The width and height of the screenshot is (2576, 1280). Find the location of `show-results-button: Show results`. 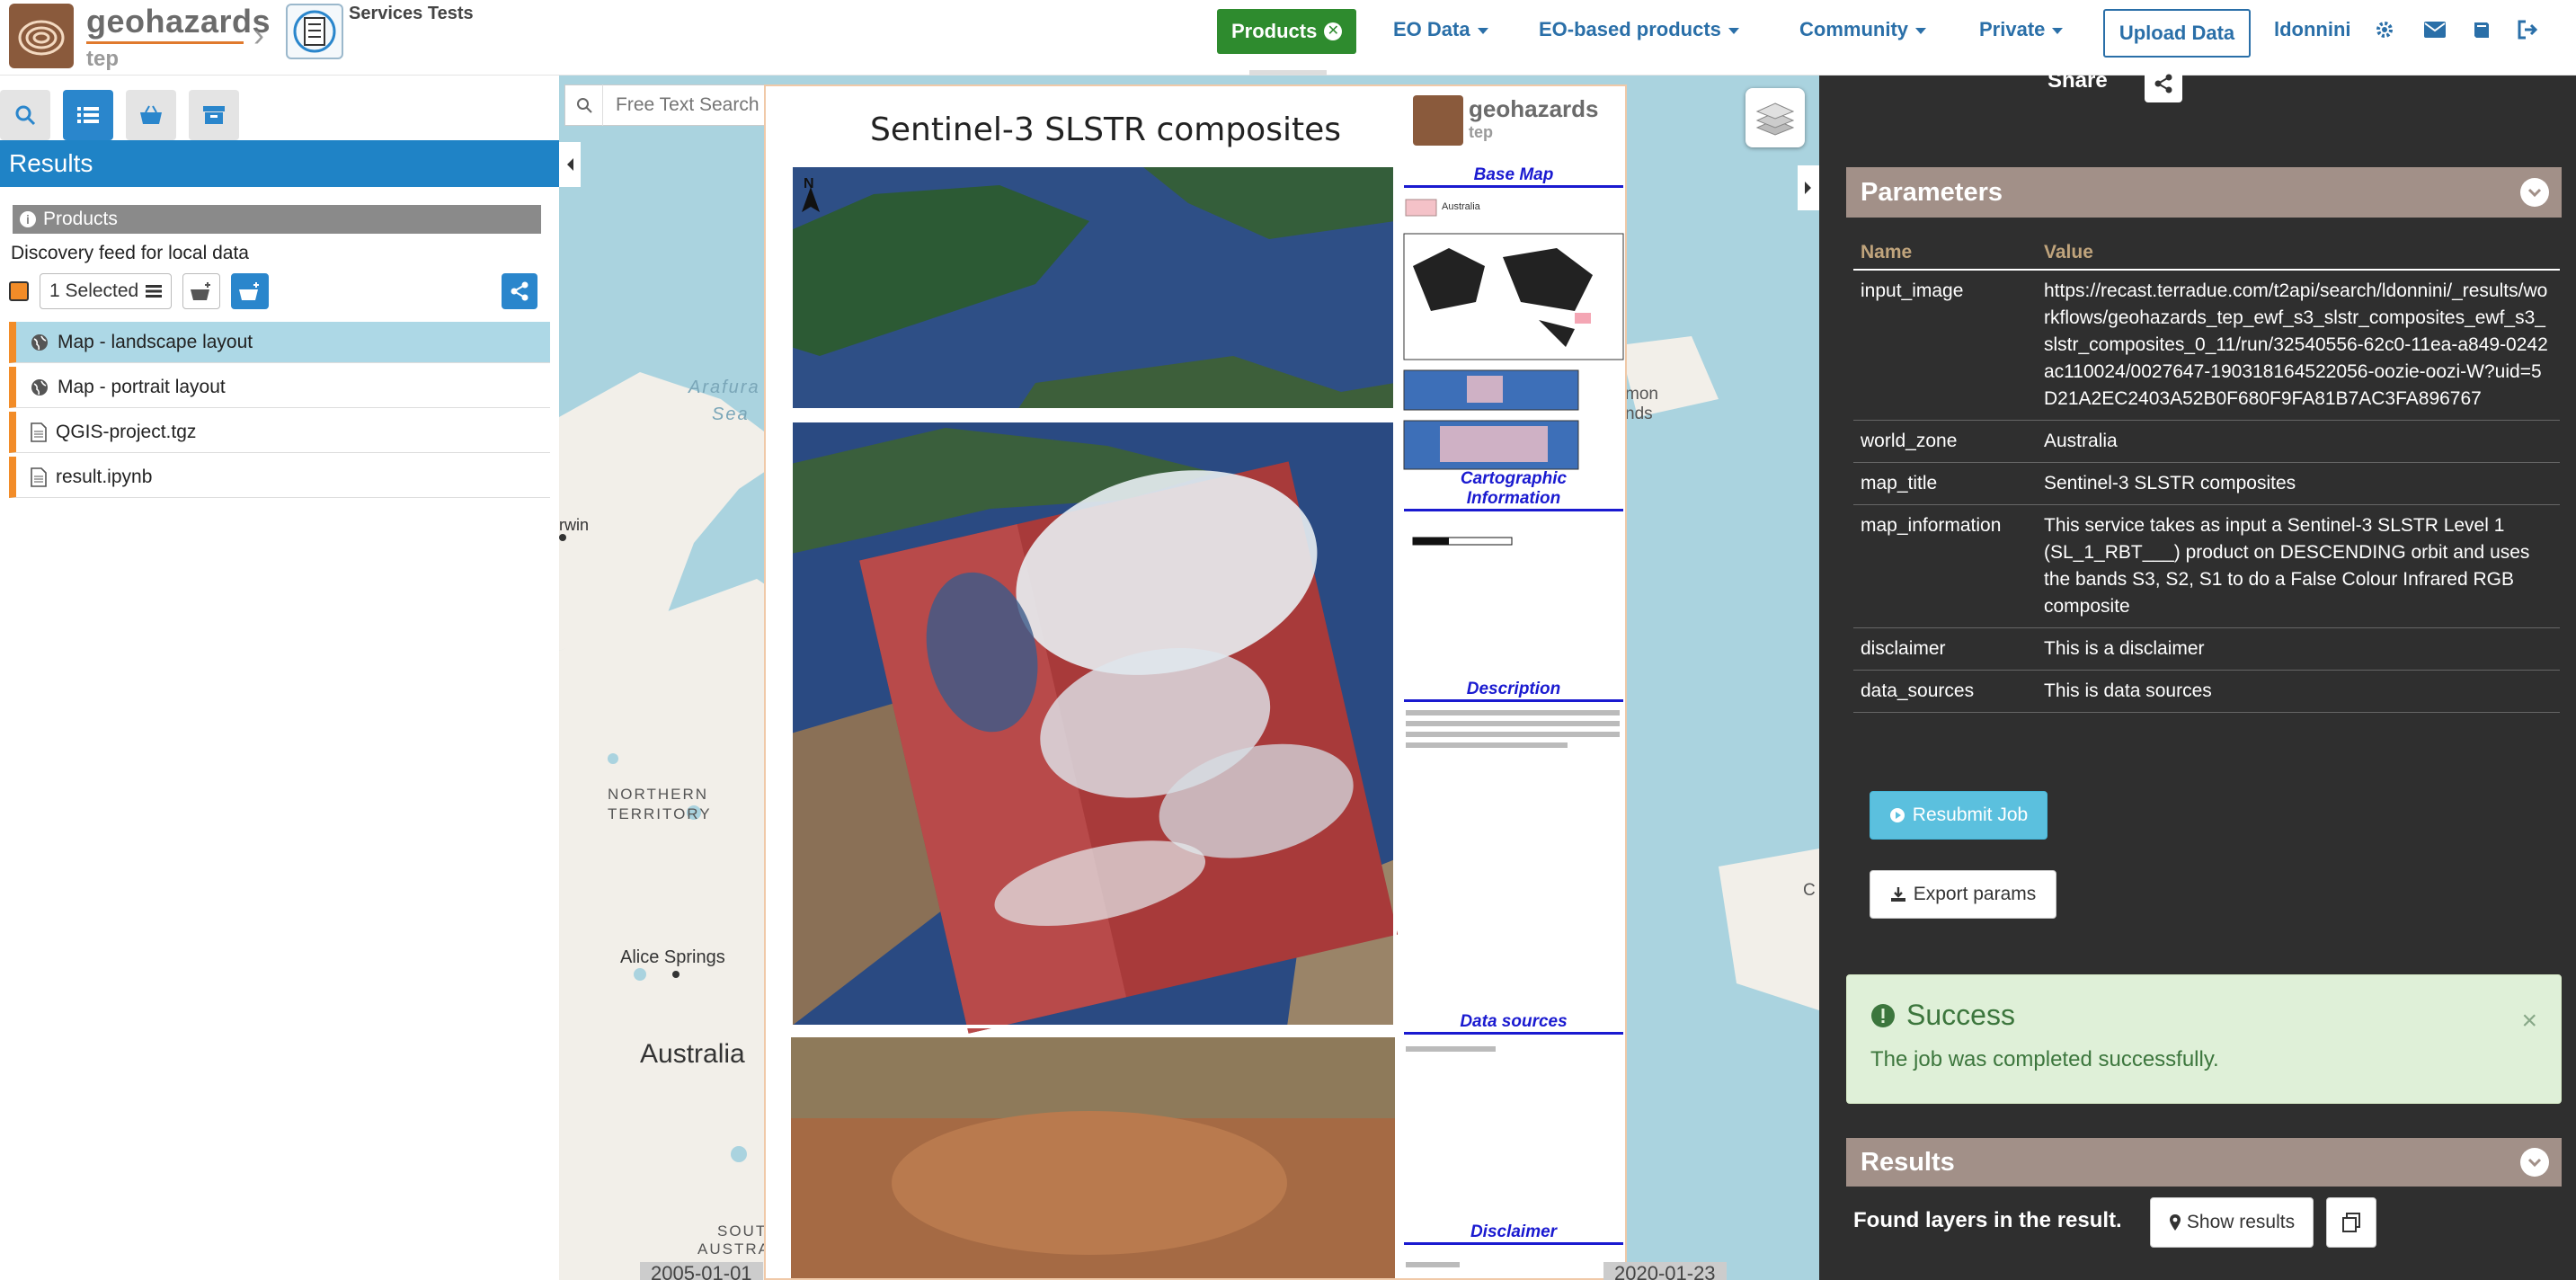

show-results-button: Show results is located at coordinates (2232, 1222).